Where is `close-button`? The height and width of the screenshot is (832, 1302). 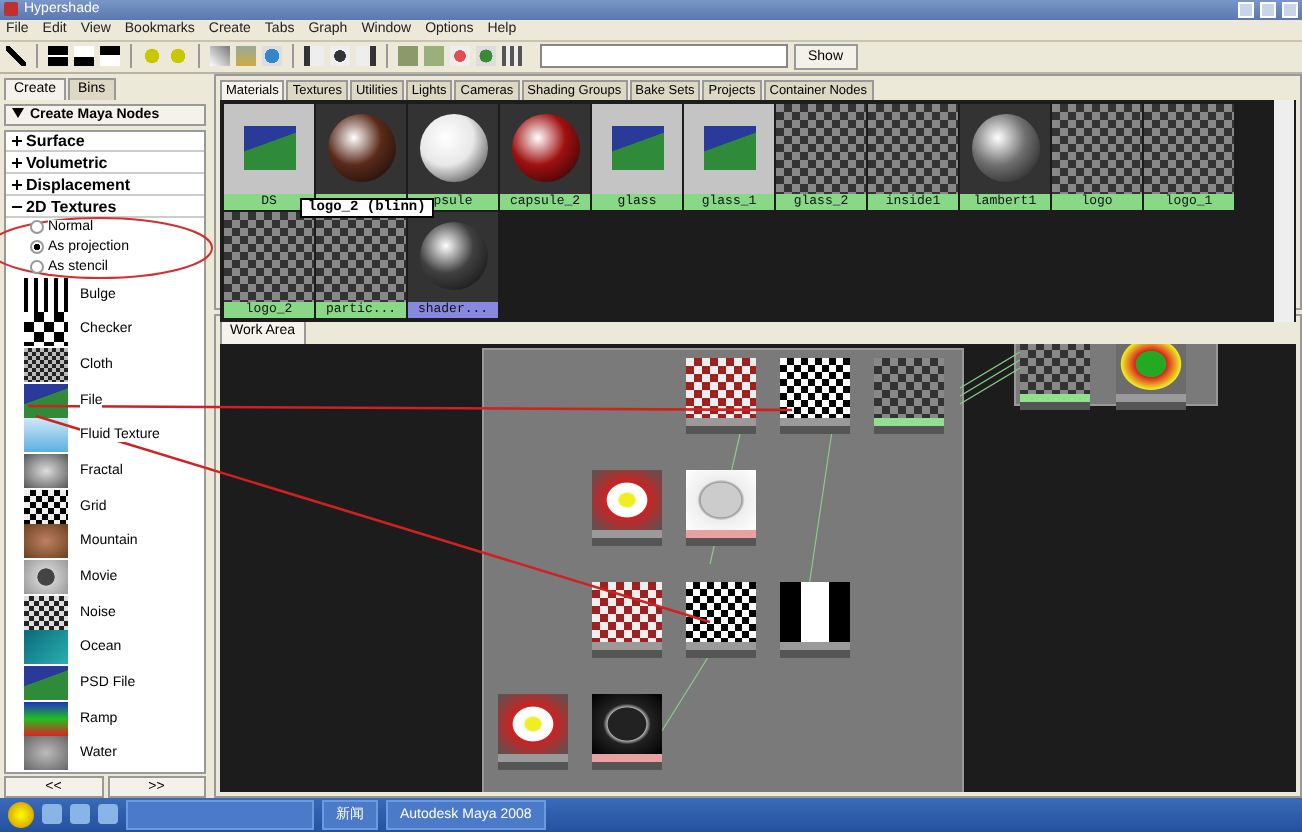 close-button is located at coordinates (1290, 9).